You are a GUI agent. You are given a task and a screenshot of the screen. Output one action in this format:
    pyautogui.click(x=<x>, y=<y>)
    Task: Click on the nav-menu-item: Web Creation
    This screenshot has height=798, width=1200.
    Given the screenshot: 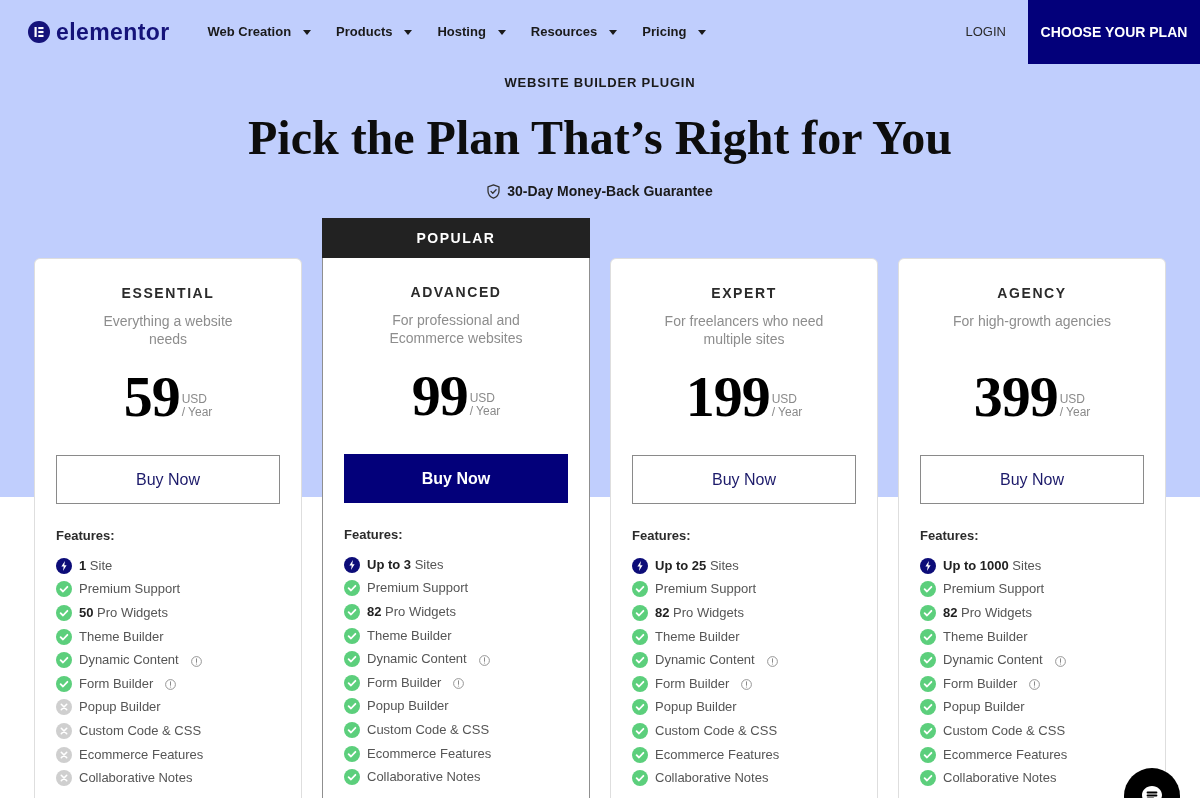 What is the action you would take?
    pyautogui.click(x=259, y=32)
    